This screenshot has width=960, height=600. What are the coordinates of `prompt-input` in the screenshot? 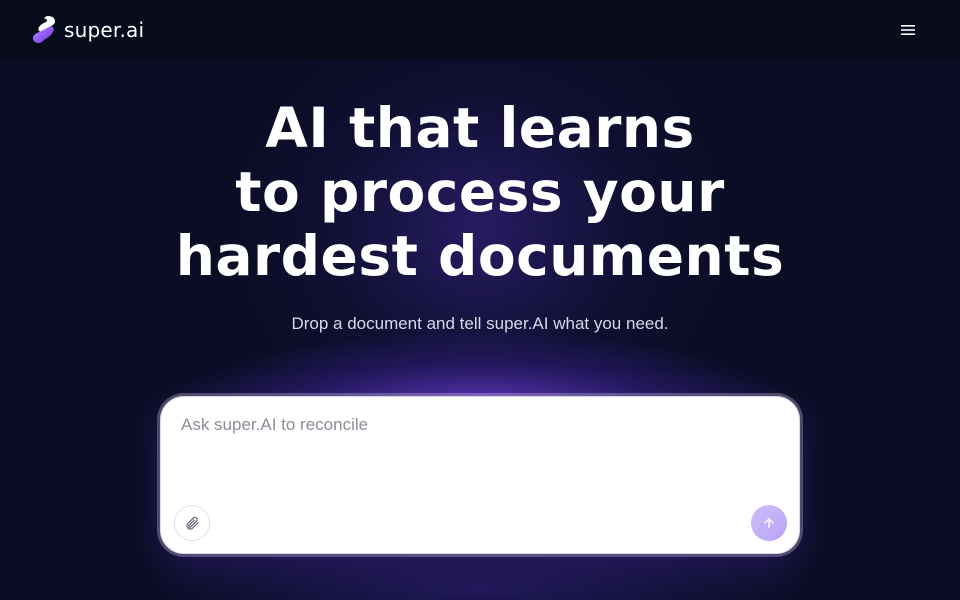 It's located at (481, 455).